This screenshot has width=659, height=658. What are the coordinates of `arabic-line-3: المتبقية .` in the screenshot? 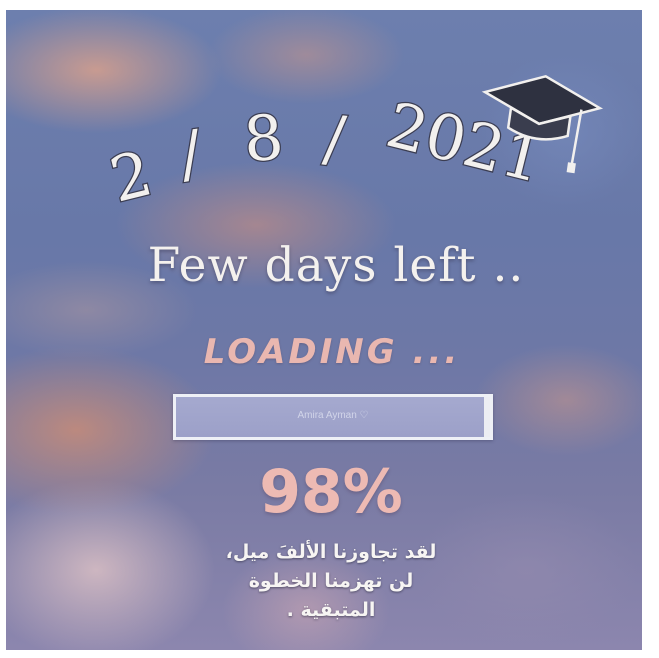 It's located at (331, 610).